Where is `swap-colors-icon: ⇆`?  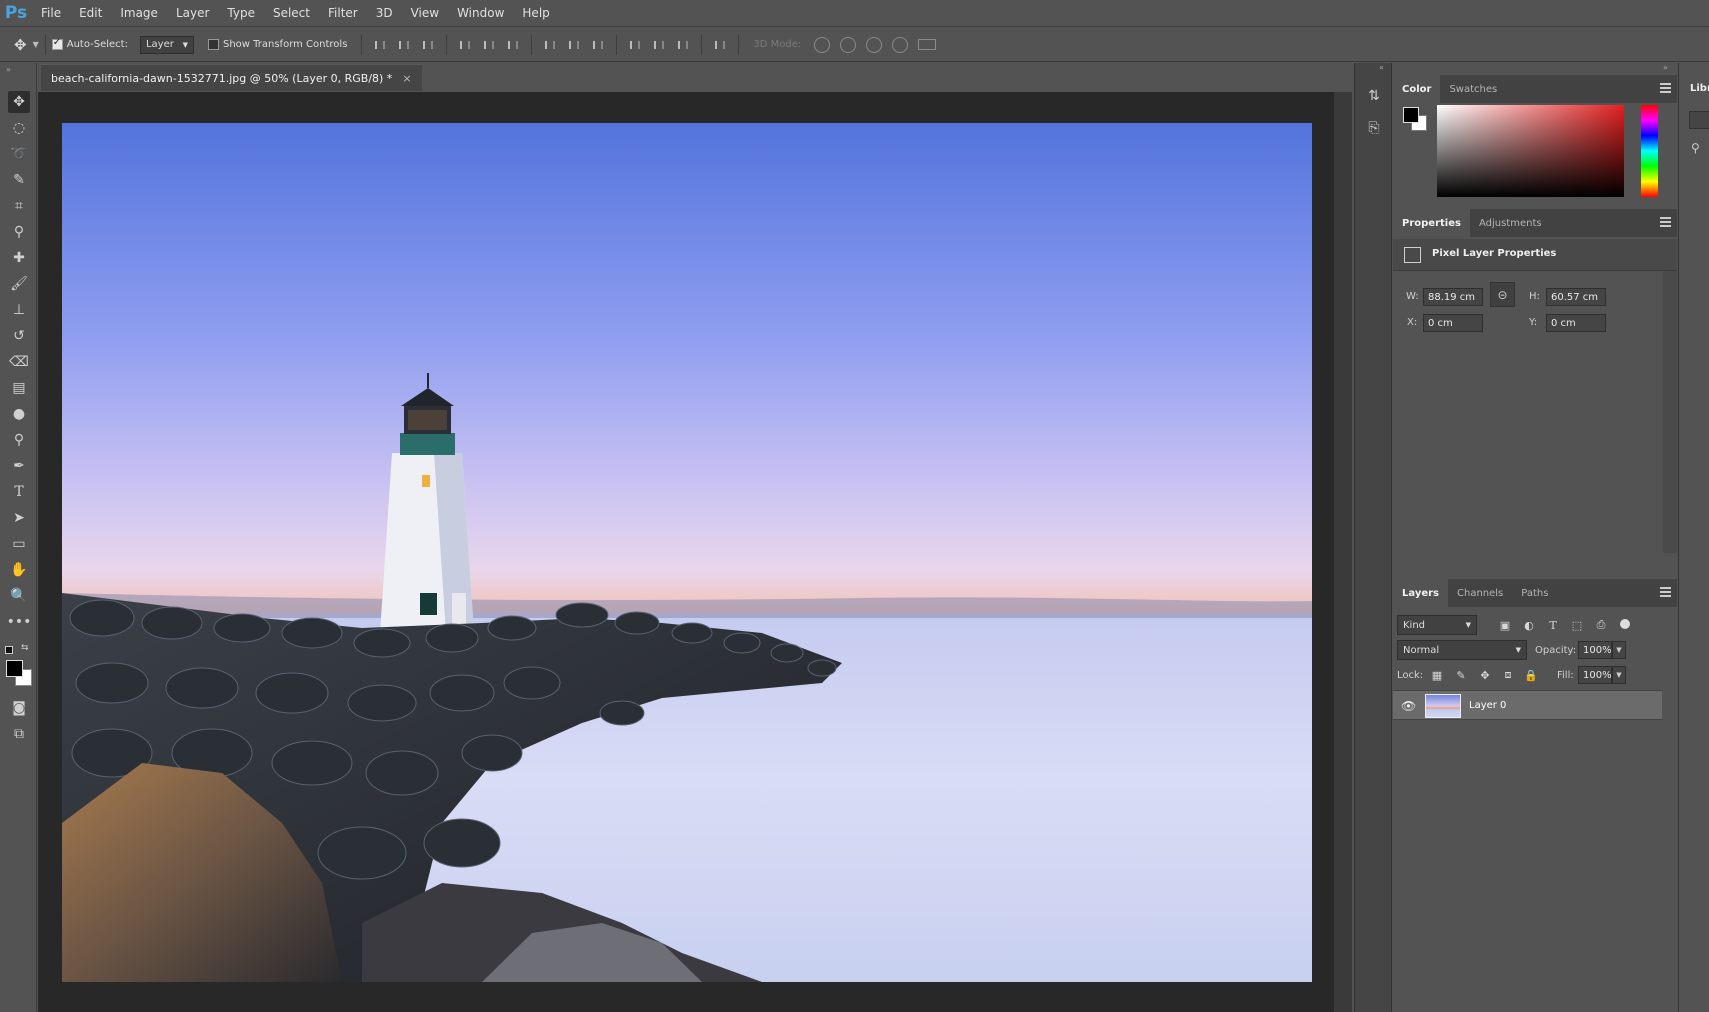
swap-colors-icon: ⇆ is located at coordinates (25, 648).